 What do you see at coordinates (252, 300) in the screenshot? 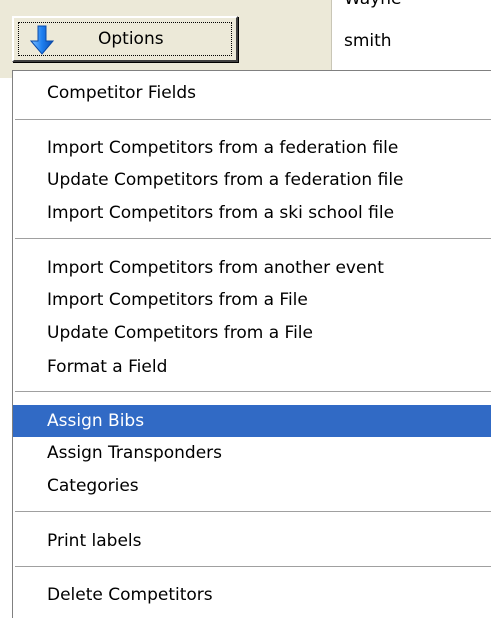
I see `menu-item-import-file: Import Competitors from a File` at bounding box center [252, 300].